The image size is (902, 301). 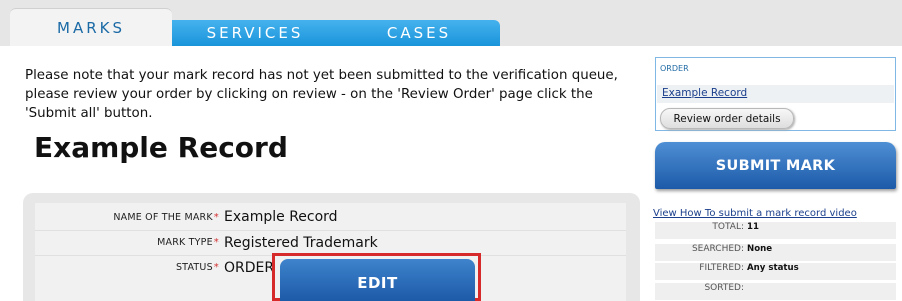 I want to click on stat-searched: SEARCHED: None, so click(x=775, y=252).